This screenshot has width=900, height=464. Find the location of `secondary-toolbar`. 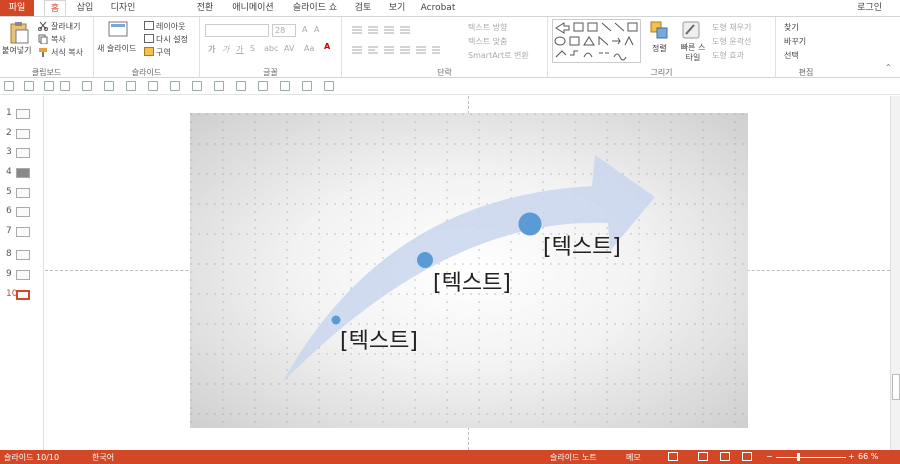

secondary-toolbar is located at coordinates (450, 86).